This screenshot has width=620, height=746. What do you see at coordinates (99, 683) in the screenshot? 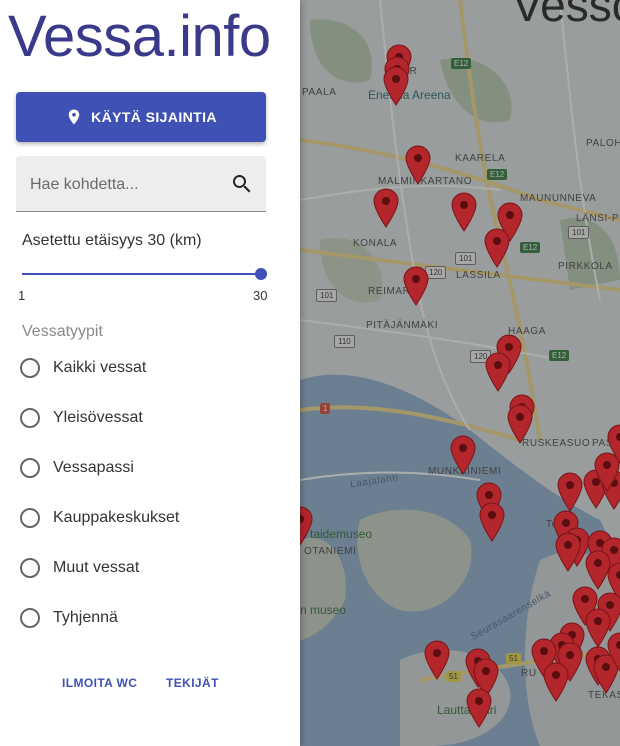
I see `report-toilet-link: ILMOITA WC` at bounding box center [99, 683].